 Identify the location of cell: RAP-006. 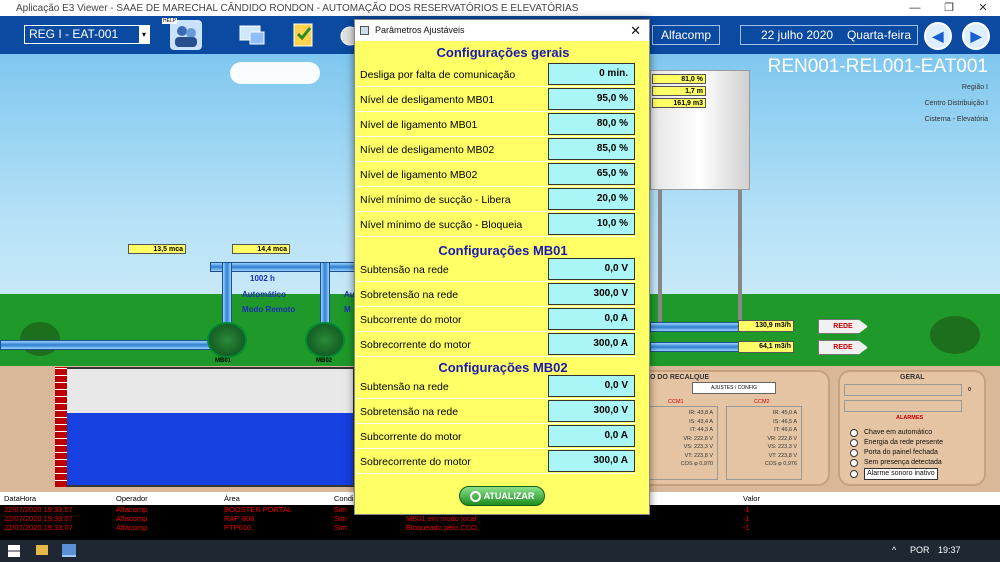
(239, 518).